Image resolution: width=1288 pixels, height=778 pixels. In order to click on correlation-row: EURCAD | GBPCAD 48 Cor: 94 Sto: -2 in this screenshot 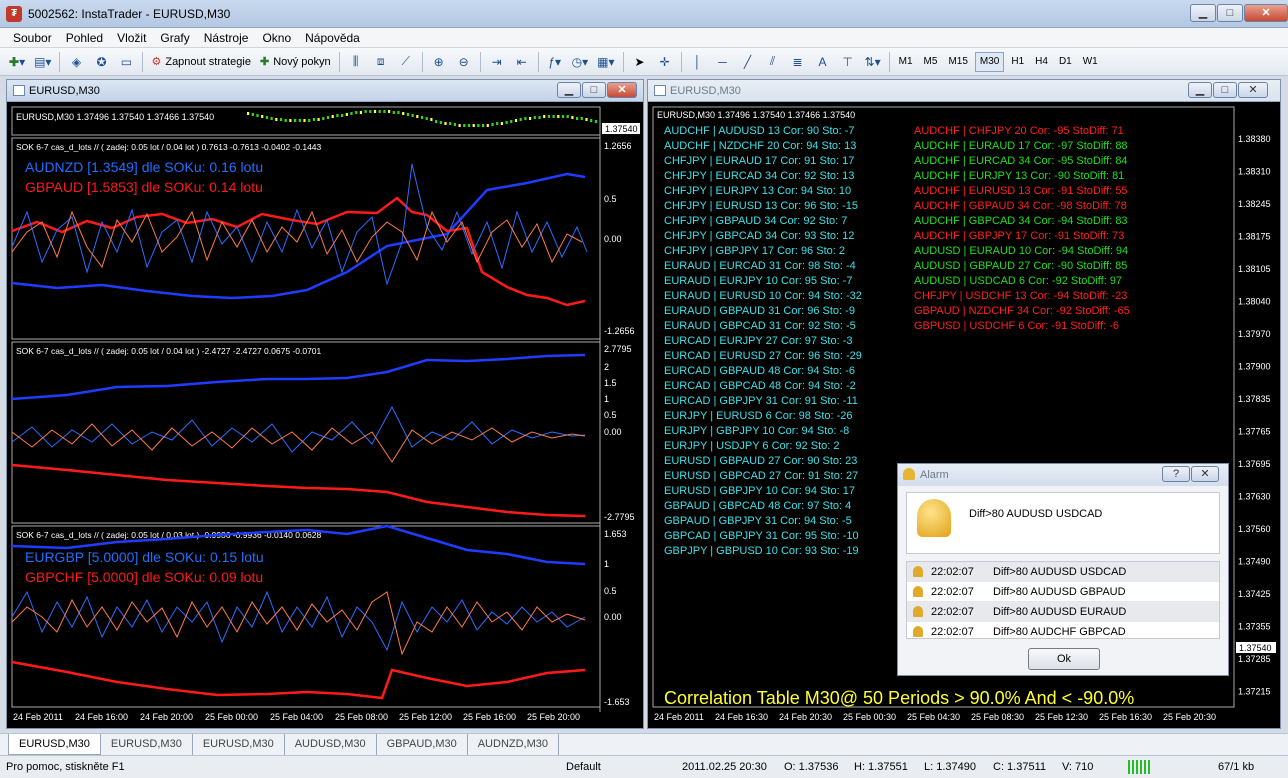, I will do `click(760, 386)`.